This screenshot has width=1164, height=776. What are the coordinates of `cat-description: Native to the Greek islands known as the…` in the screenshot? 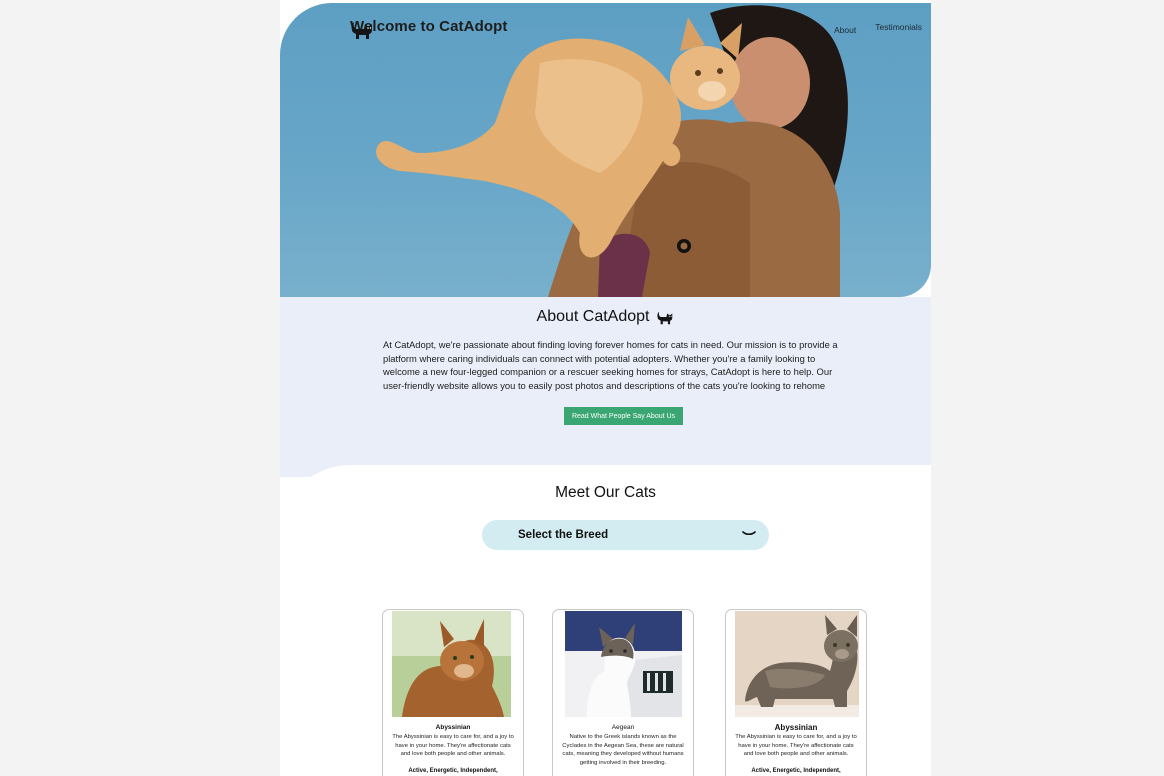 It's located at (623, 750).